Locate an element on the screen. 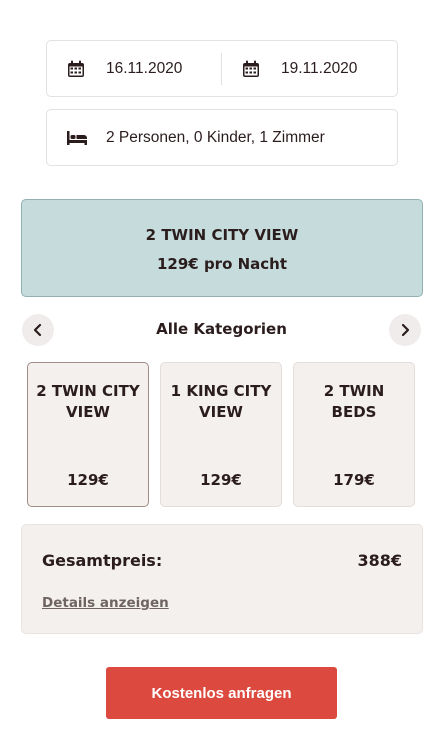  room-card-price: 179€ is located at coordinates (354, 480).